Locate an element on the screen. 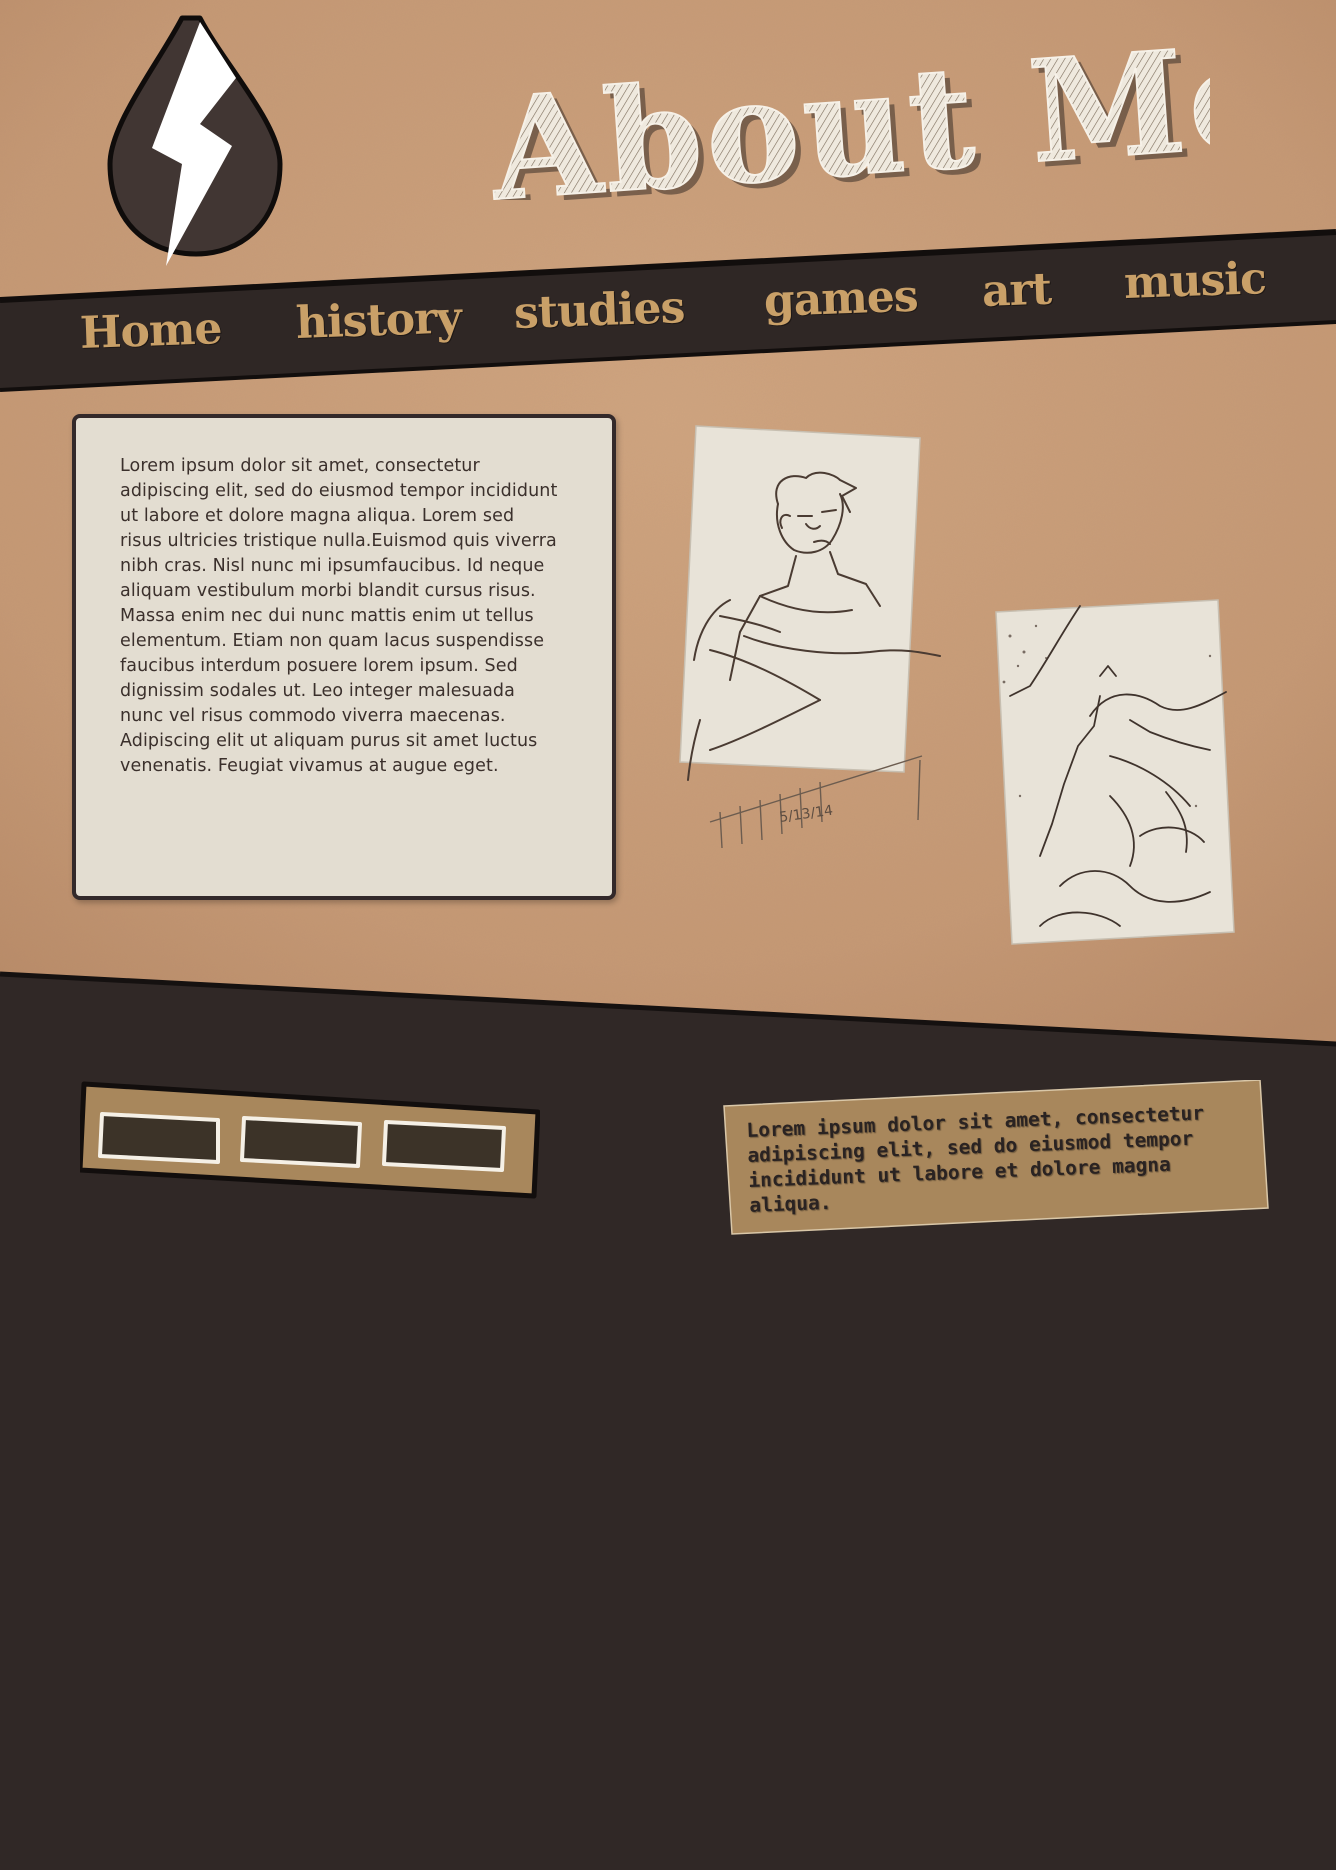 The image size is (1336, 1870). page-title: About Me, About Me, is located at coordinates (909, 123).